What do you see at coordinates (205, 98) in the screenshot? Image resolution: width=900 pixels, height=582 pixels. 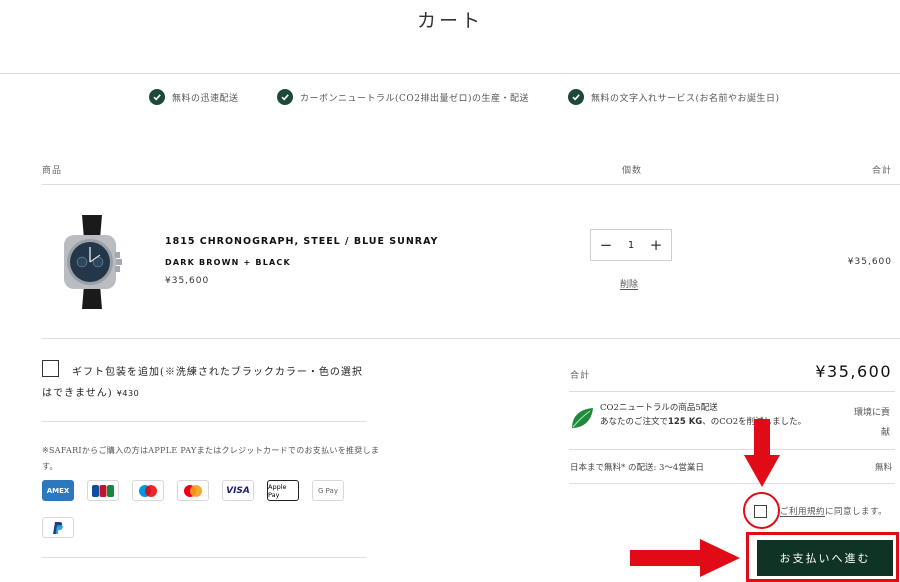 I see `benefit-label: 無料の迅速配送` at bounding box center [205, 98].